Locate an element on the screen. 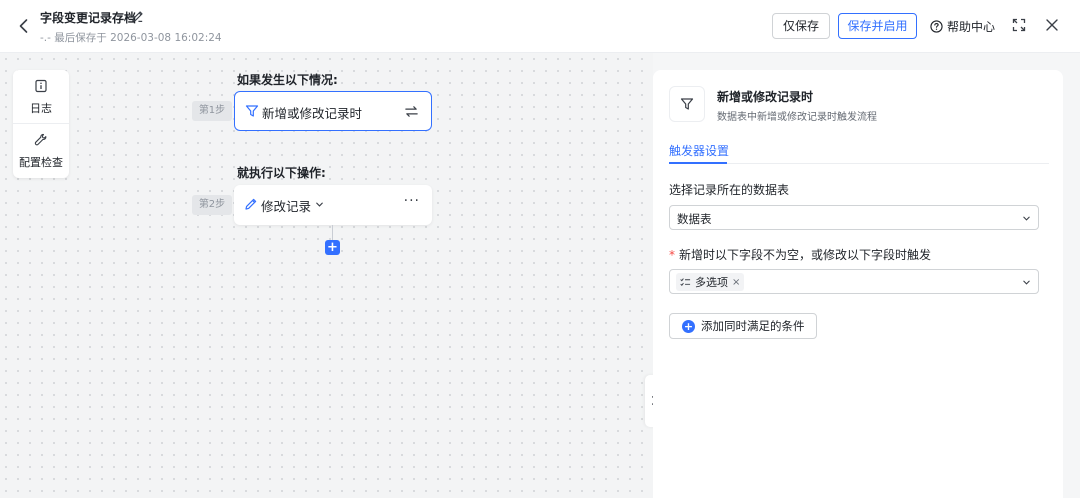 Image resolution: width=1080 pixels, height=498 pixels. add-condition-label: 添加同时满足的条件 is located at coordinates (753, 326).